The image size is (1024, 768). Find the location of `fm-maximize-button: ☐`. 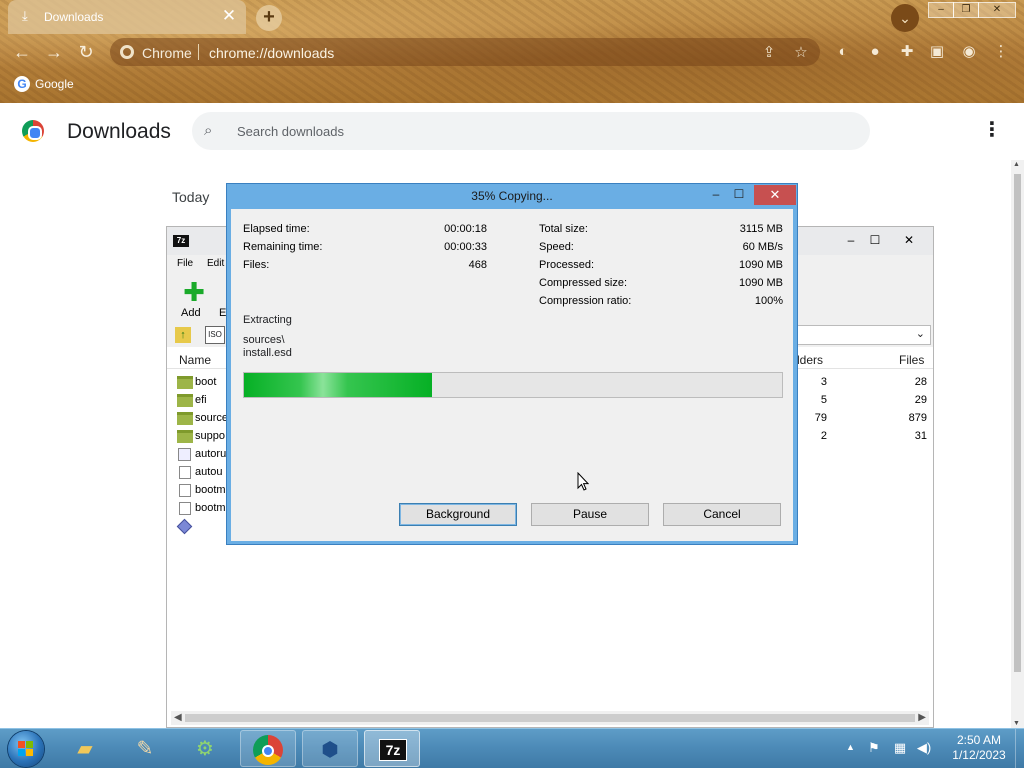

fm-maximize-button: ☐ is located at coordinates (875, 240).